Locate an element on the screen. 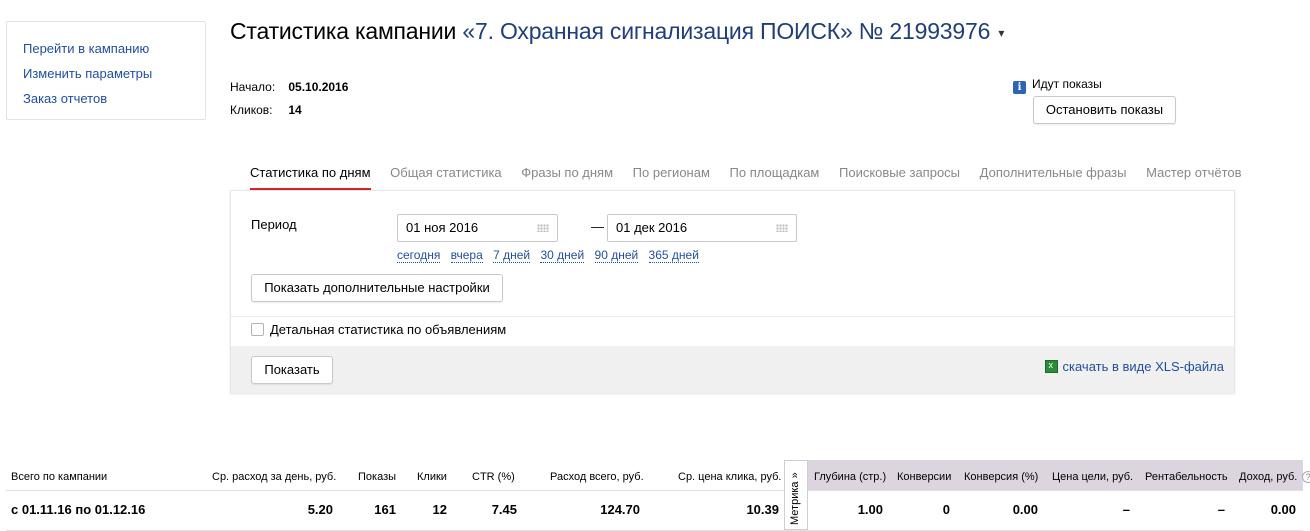 This screenshot has height=531, width=1310. info-icon: i is located at coordinates (1019, 87).